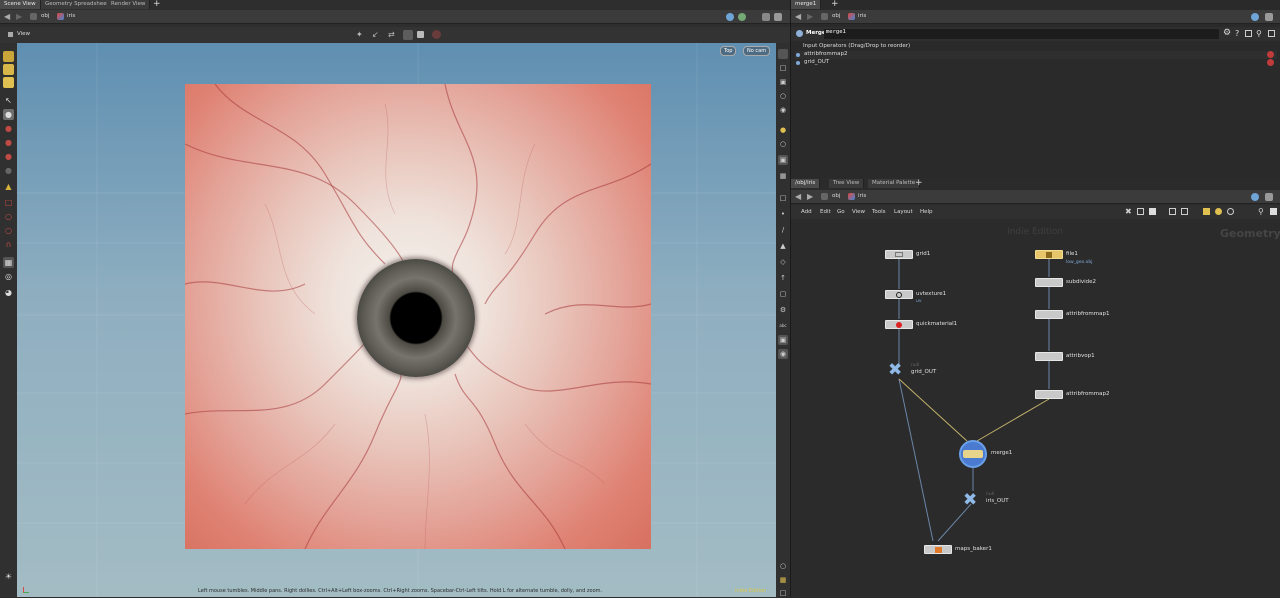 The image size is (1280, 598). Describe the element at coordinates (783, 68) in the screenshot. I see `wire-icon: □` at that location.